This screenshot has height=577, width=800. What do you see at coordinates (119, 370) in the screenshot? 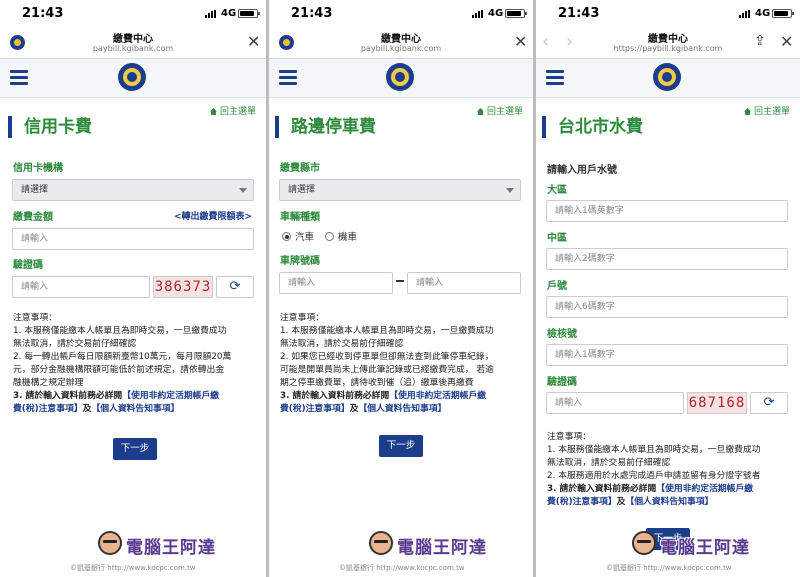
I see `notes-line: 元，部分金融機構限額可能低於前述規定，請依轉出金` at bounding box center [119, 370].